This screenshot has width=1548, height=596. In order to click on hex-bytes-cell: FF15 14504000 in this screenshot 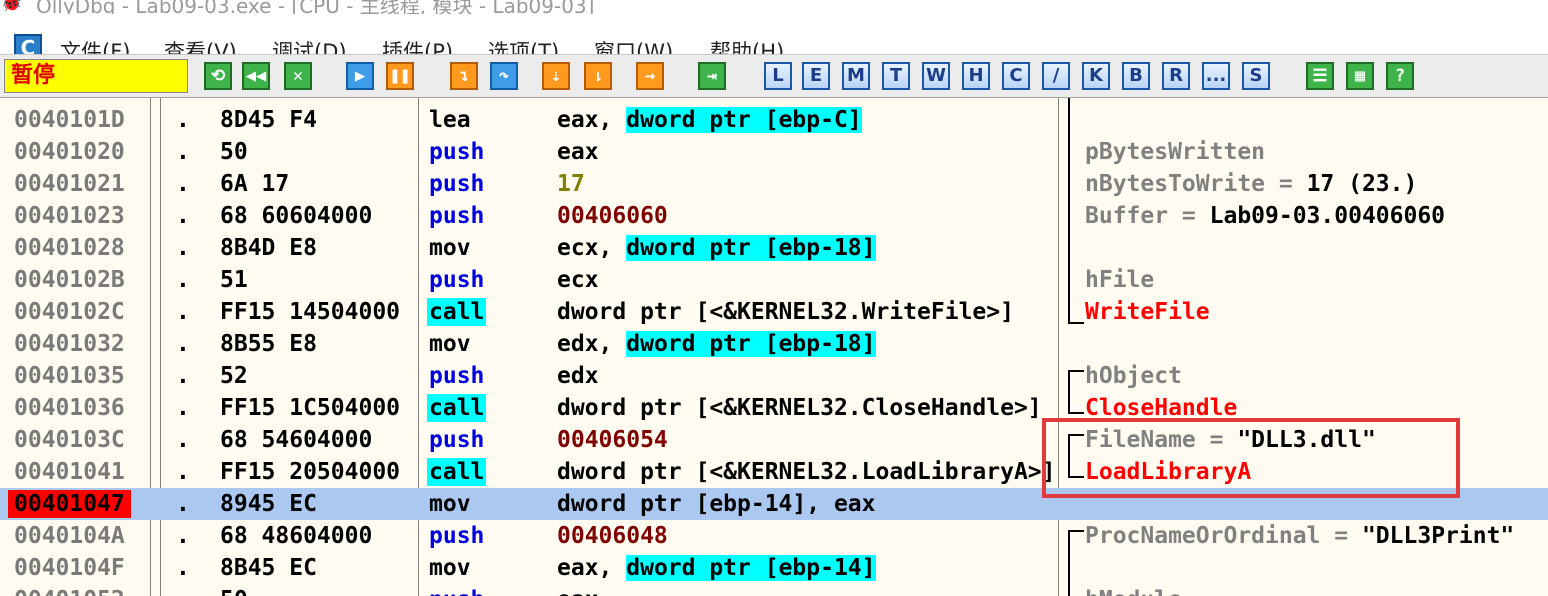, I will do `click(310, 312)`.